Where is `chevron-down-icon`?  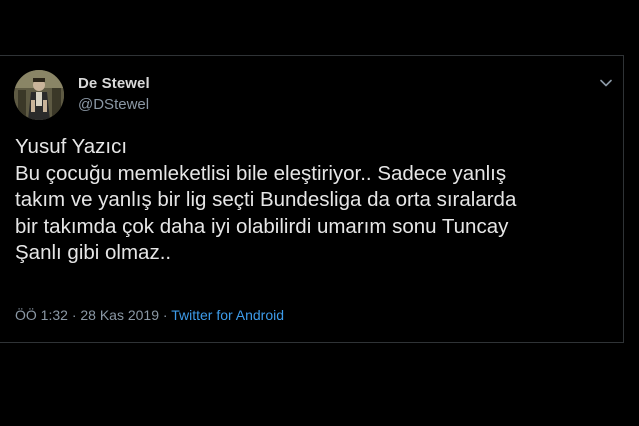 chevron-down-icon is located at coordinates (606, 83).